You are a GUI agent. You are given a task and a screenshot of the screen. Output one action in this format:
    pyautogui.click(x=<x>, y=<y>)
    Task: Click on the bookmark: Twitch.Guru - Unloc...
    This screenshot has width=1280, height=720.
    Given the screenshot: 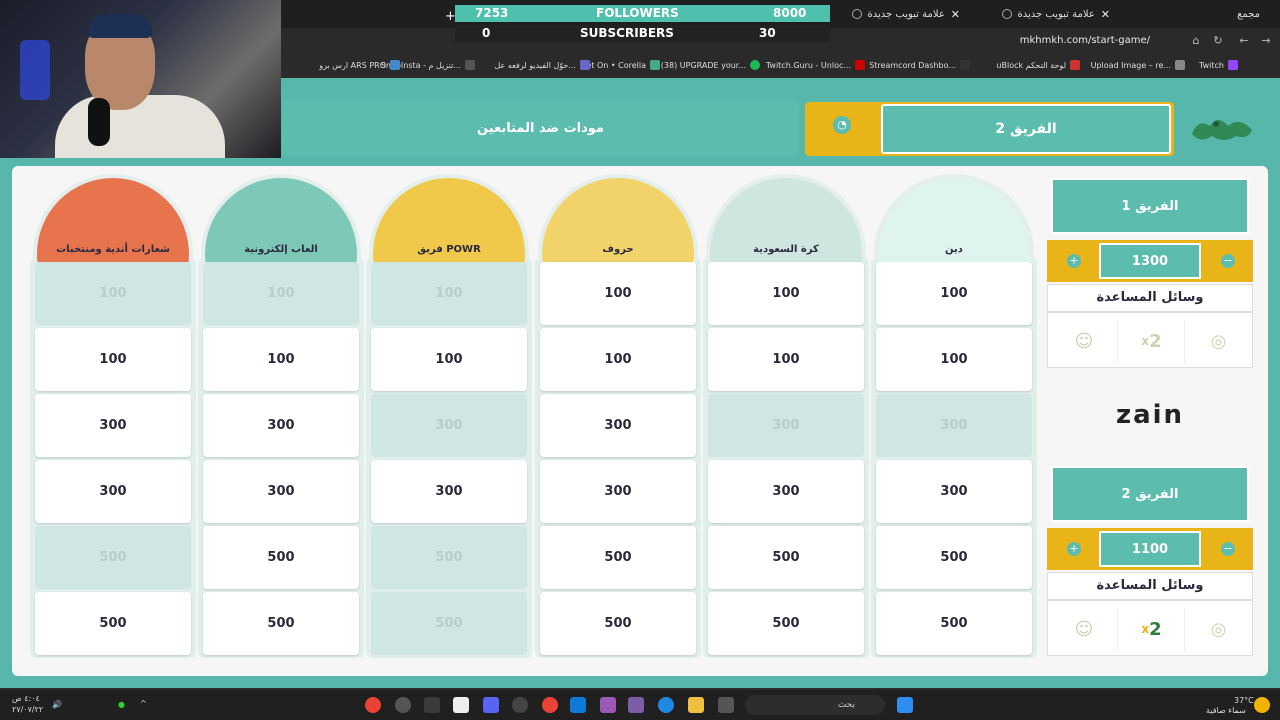 What is the action you would take?
    pyautogui.click(x=815, y=65)
    